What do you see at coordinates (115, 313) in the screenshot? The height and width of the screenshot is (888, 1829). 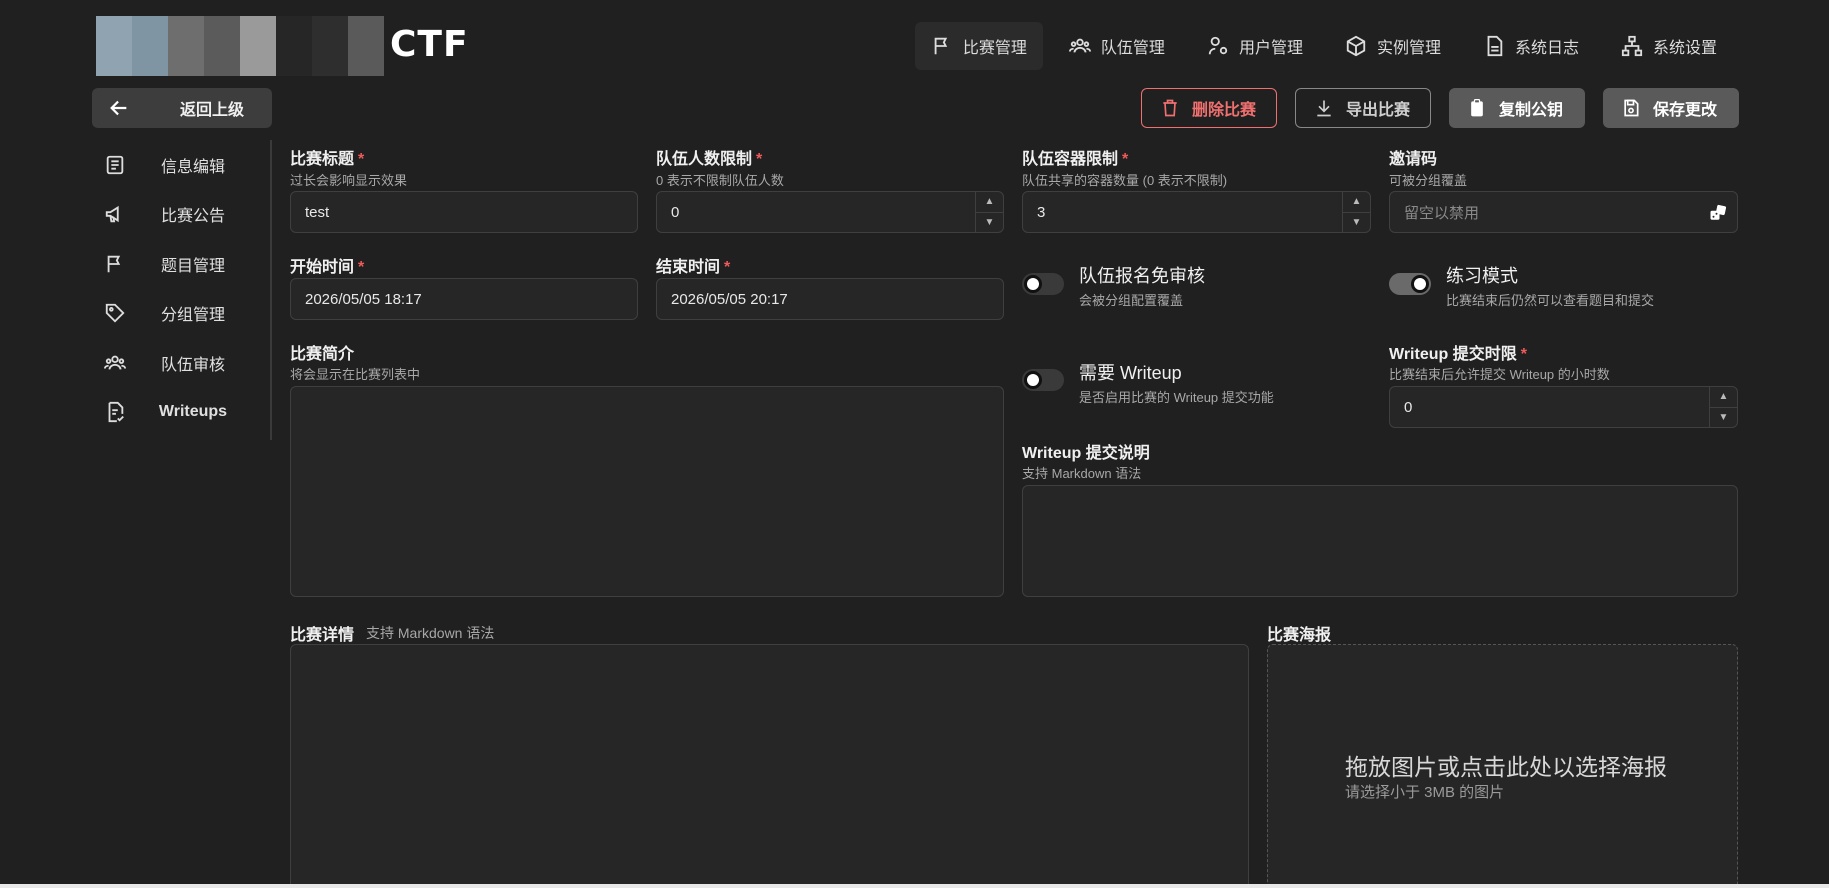 I see `tag-icon` at bounding box center [115, 313].